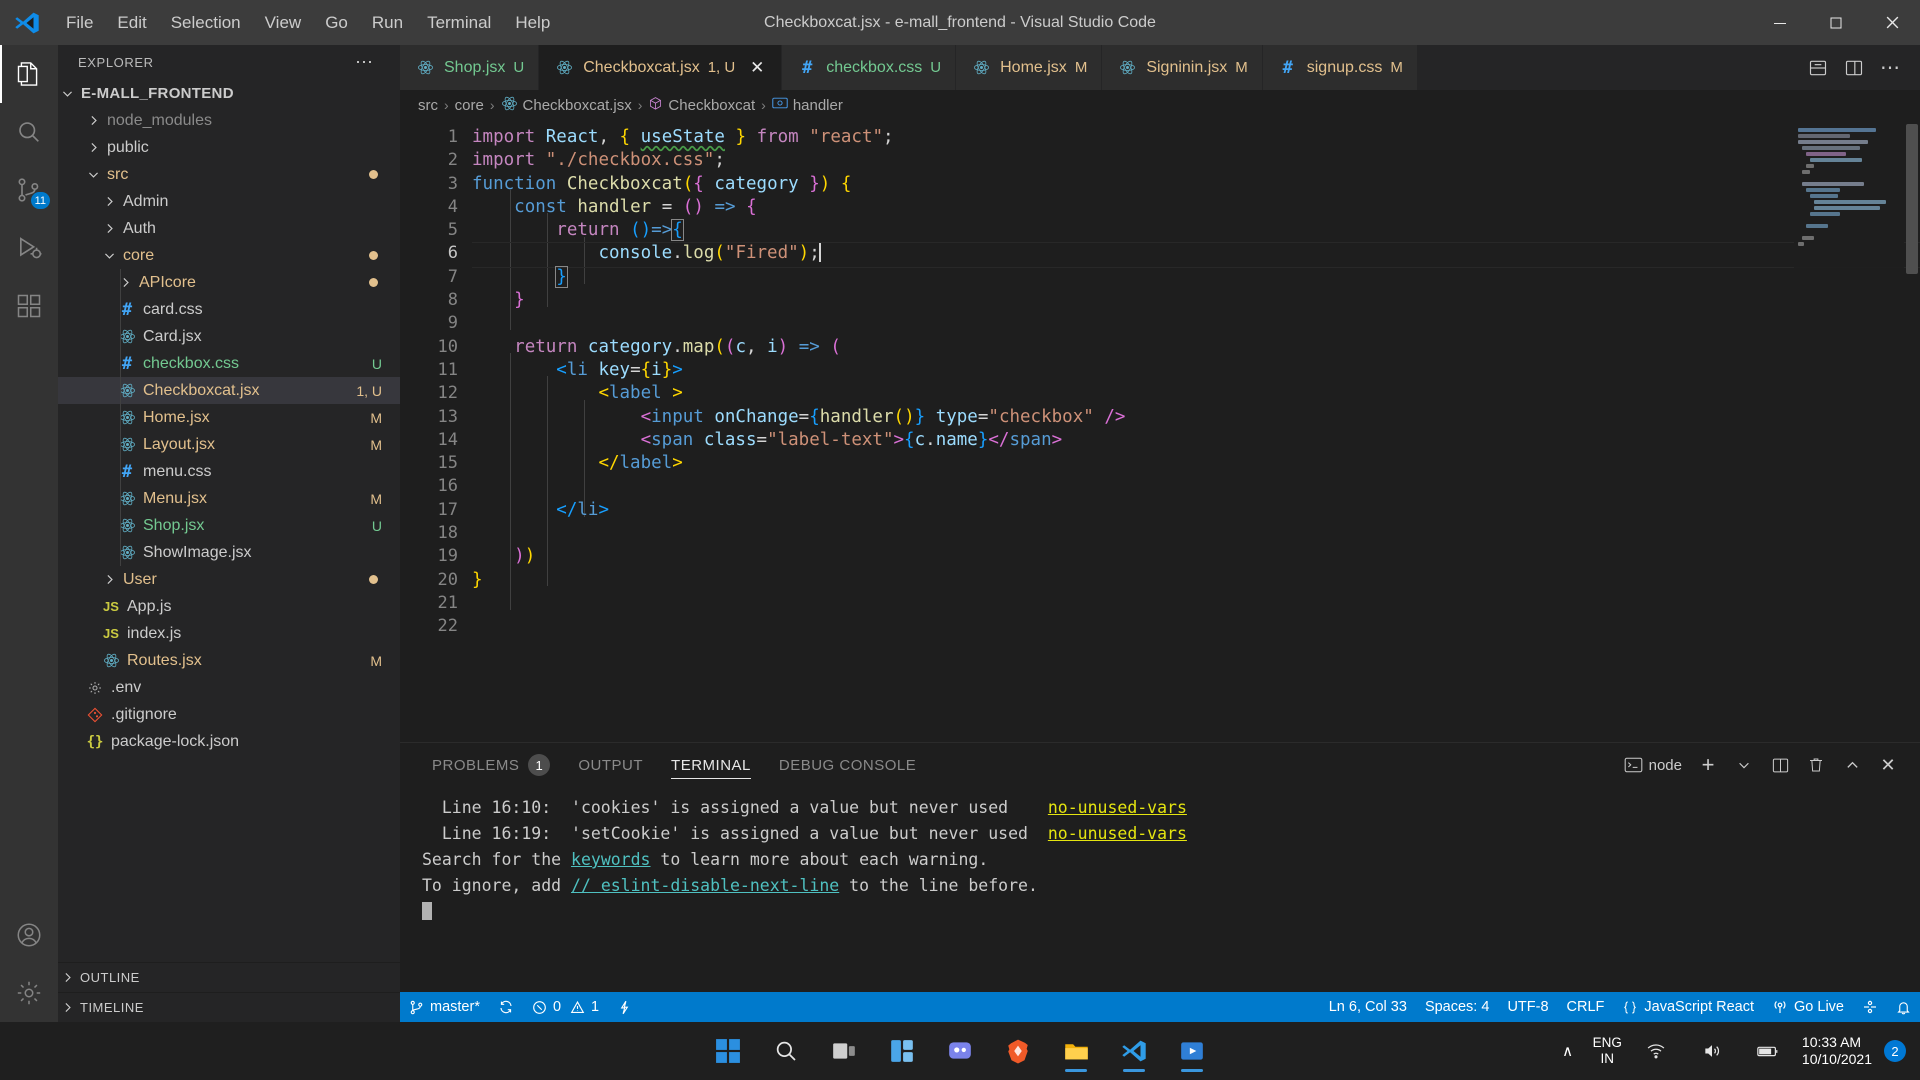  Describe the element at coordinates (960, 1051) in the screenshot. I see `teams-button-icon` at that location.